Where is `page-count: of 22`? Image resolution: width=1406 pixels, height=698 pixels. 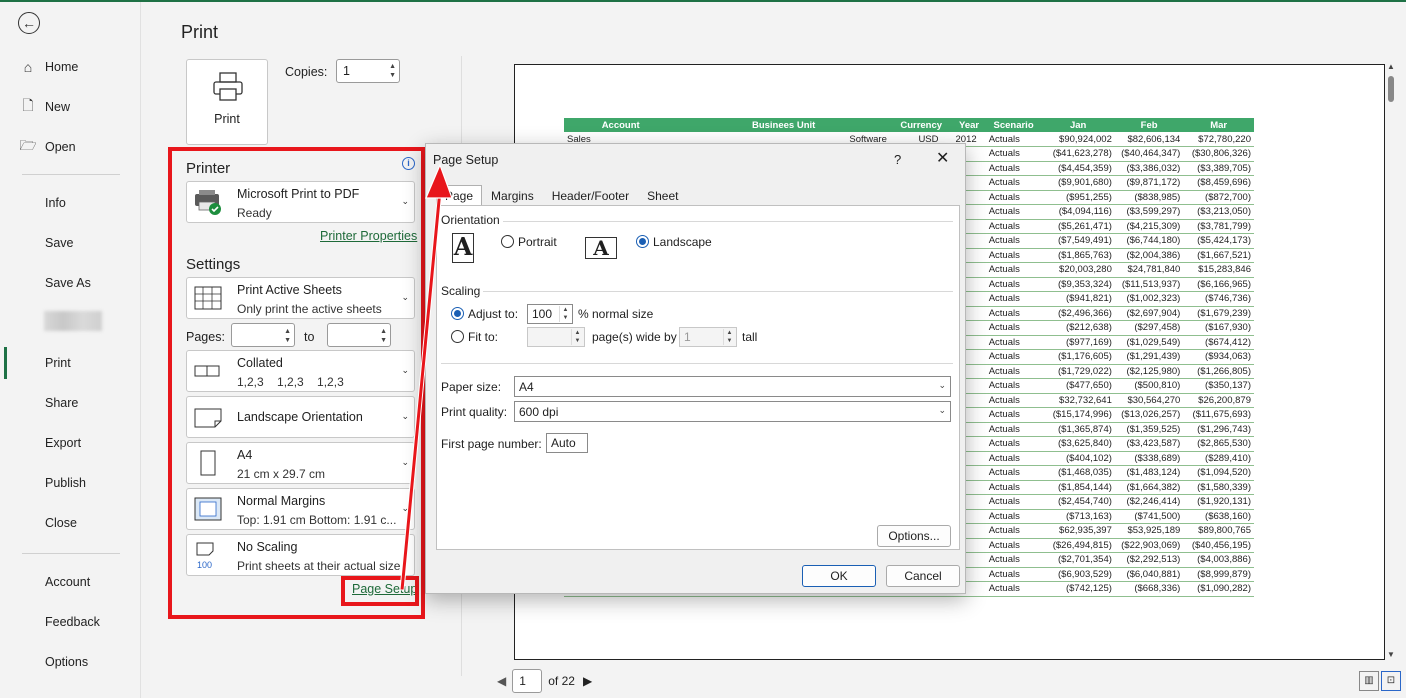
page-count: of 22 is located at coordinates (561, 681).